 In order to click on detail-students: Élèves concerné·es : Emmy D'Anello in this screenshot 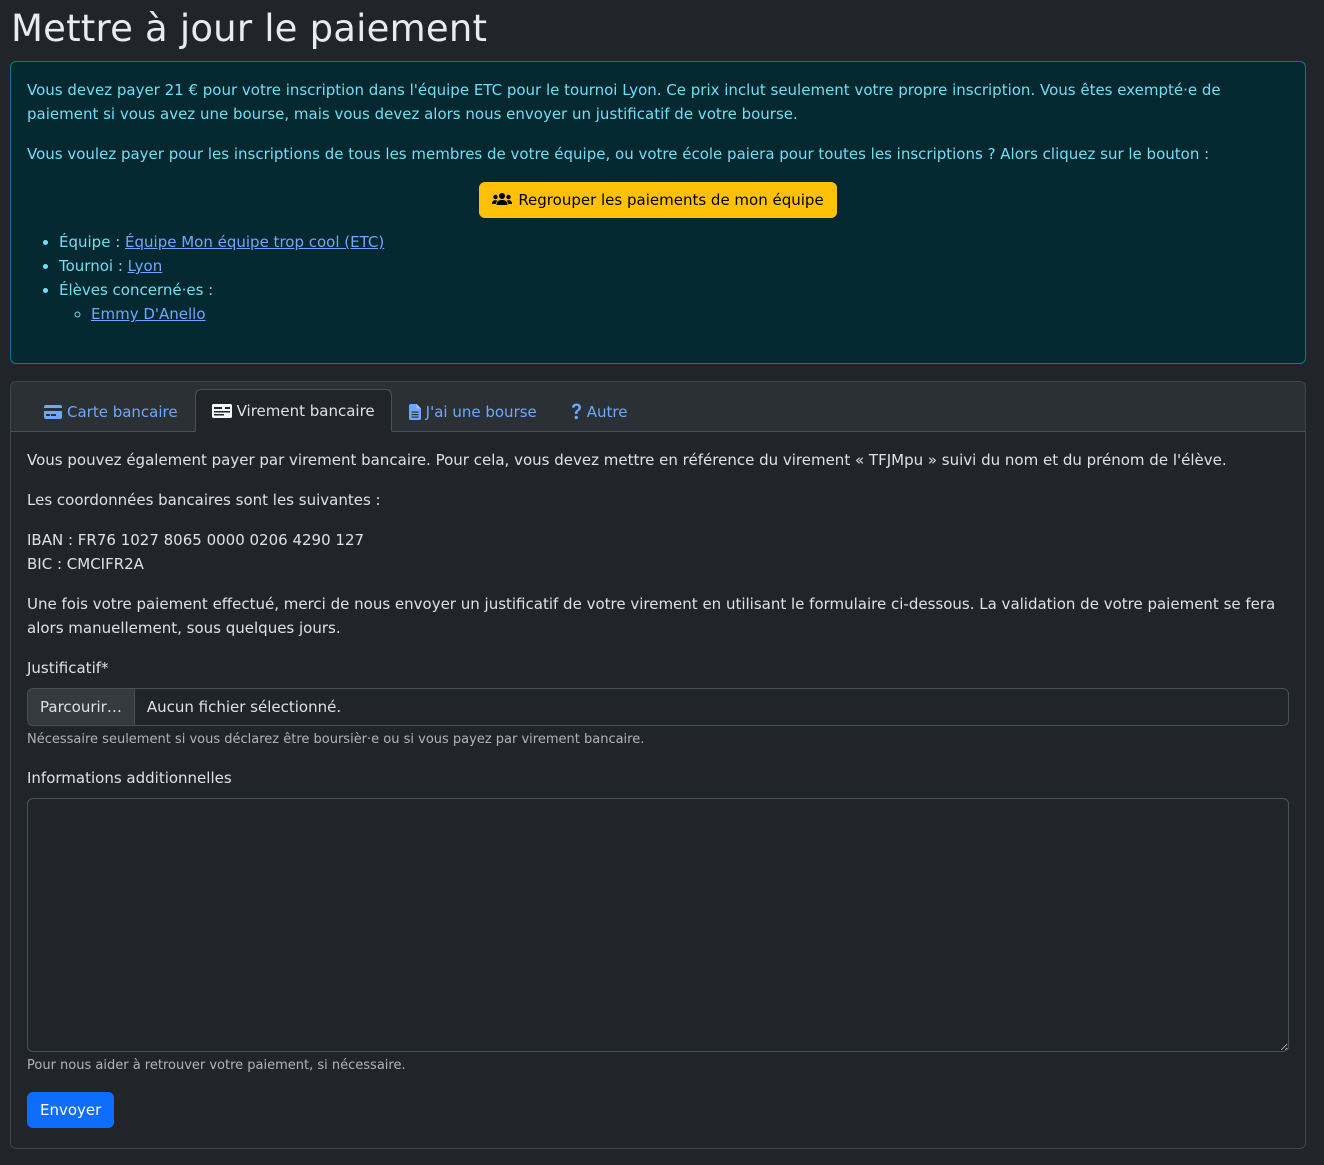, I will do `click(674, 302)`.